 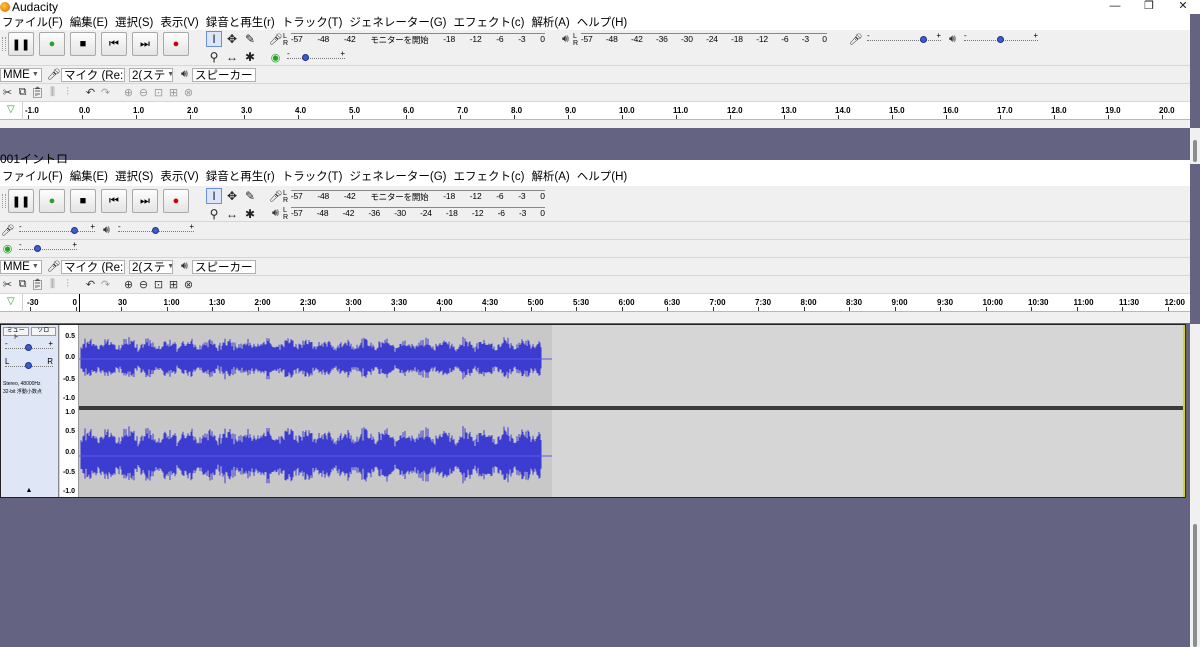 What do you see at coordinates (16, 334) in the screenshot?
I see `mute-button: ミュート` at bounding box center [16, 334].